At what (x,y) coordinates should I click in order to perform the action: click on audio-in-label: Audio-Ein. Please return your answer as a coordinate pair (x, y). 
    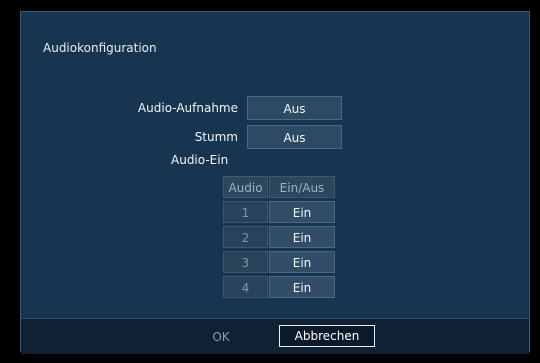
    Looking at the image, I should click on (200, 160).